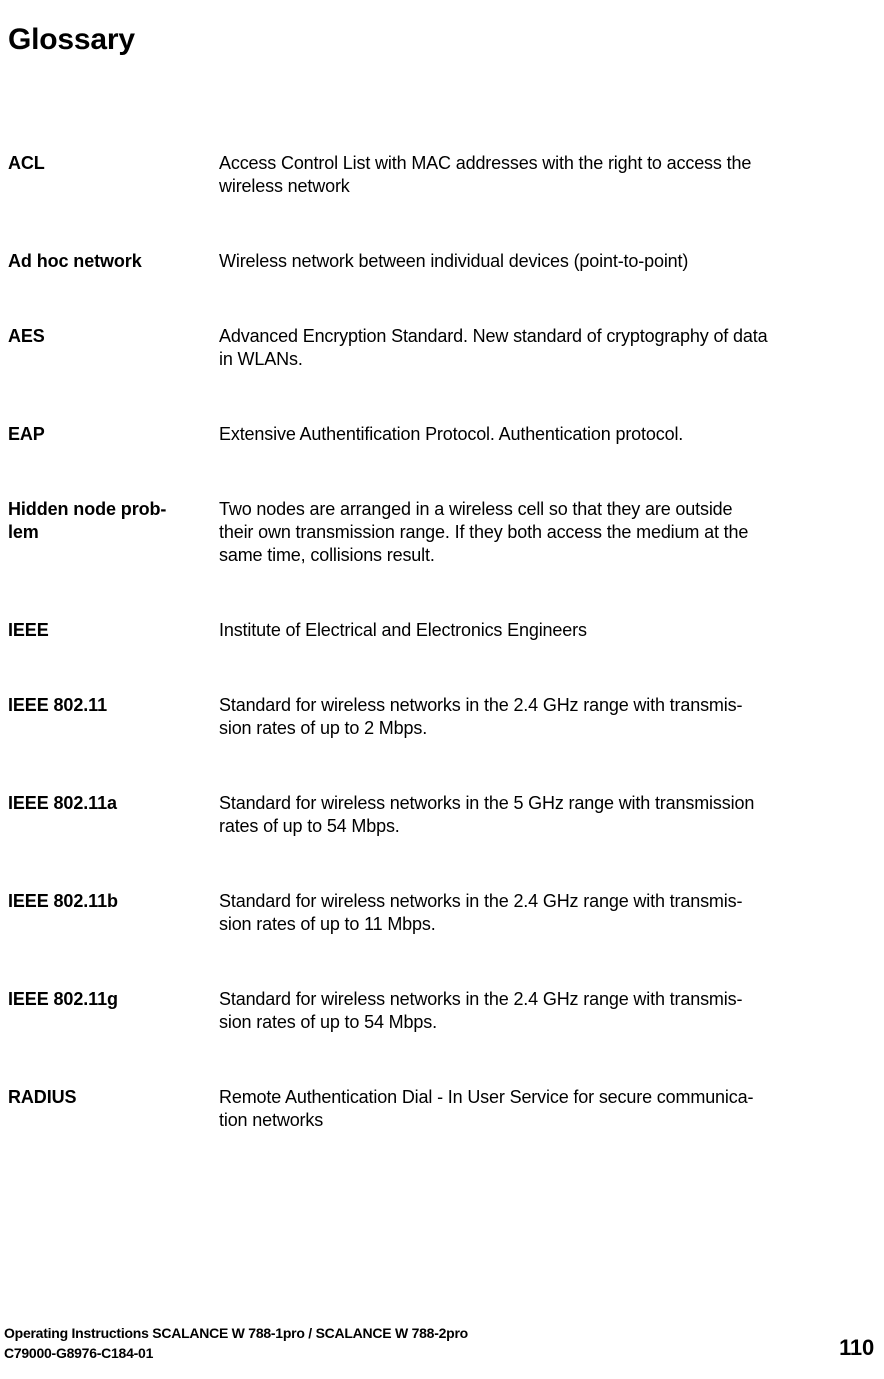 The height and width of the screenshot is (1379, 884). I want to click on glossary-definition-line: wireless network, so click(284, 186).